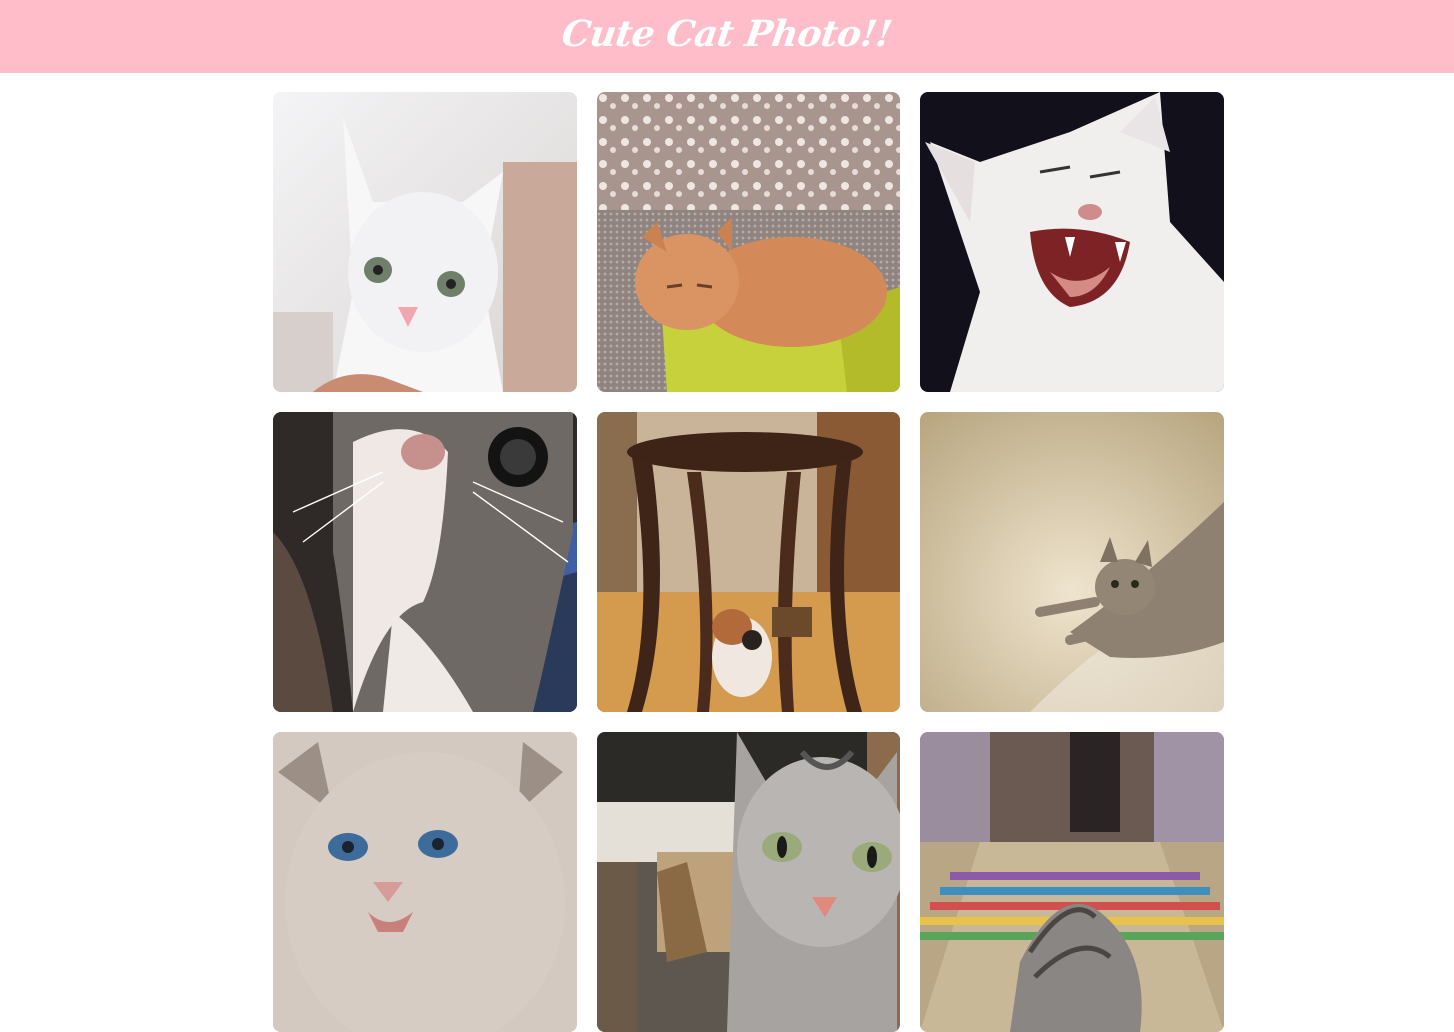  Describe the element at coordinates (748, 882) in the screenshot. I see `gray-cat-staring-photo` at that location.